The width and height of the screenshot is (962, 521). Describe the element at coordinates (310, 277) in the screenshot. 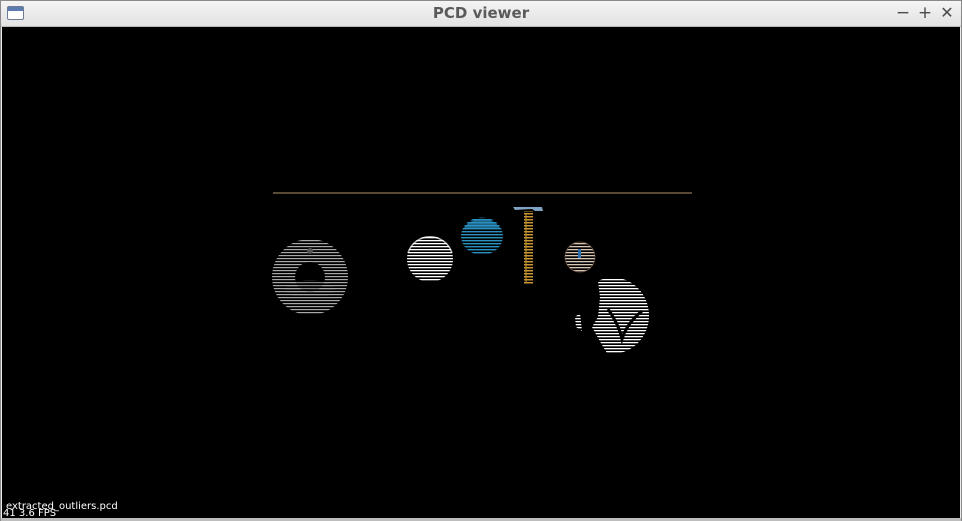

I see `gray-ring-object` at that location.